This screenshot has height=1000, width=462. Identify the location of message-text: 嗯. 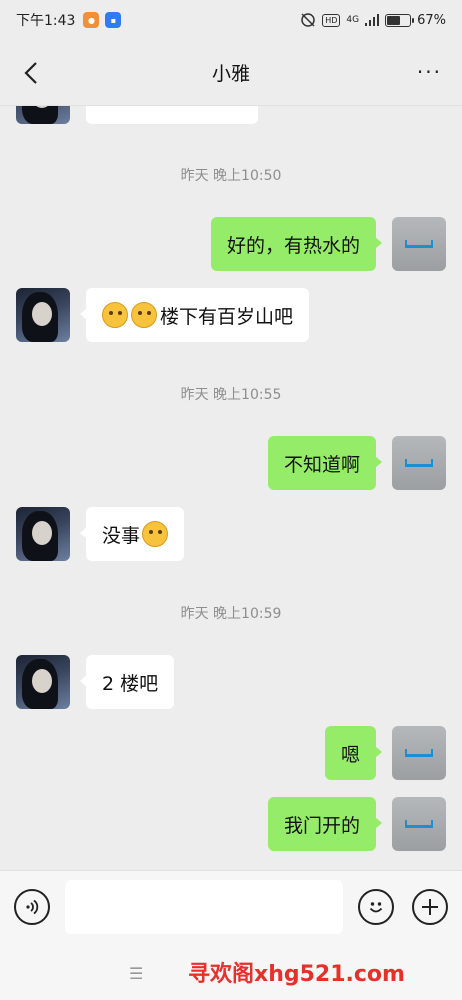
(350, 754).